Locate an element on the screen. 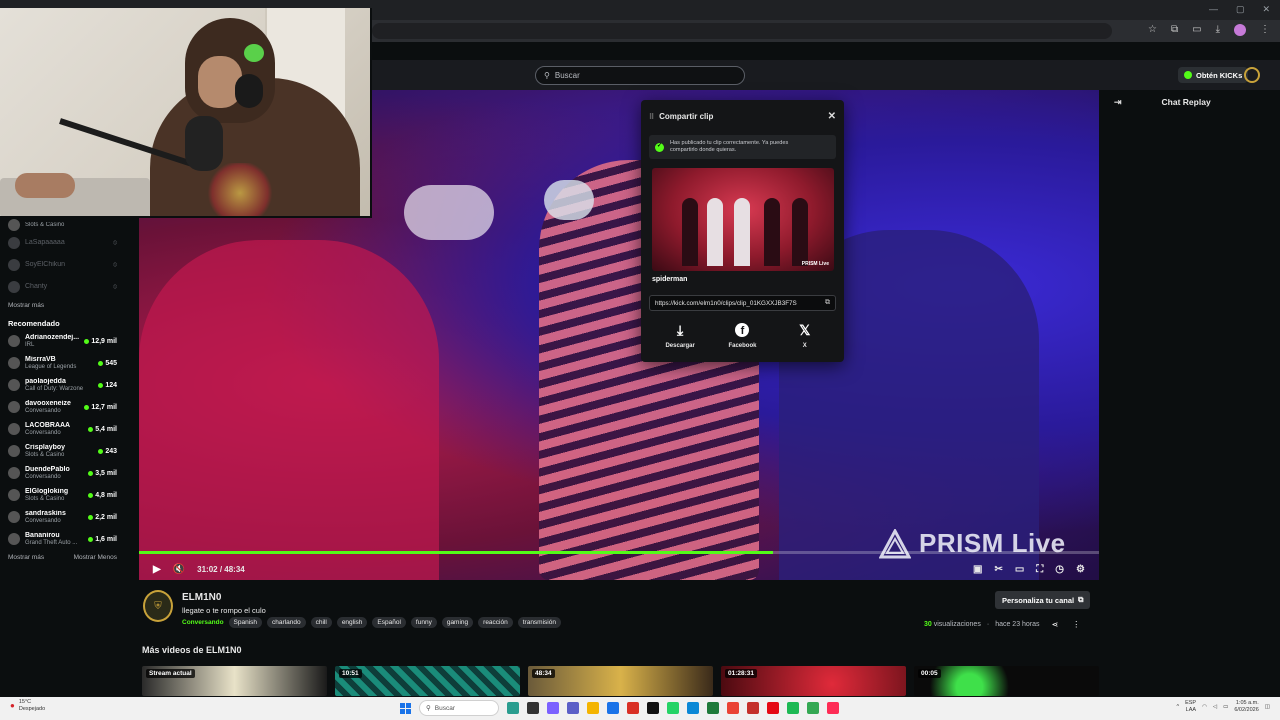 This screenshot has width=1280, height=720. fullscreen-icon: ⛶ is located at coordinates (1039, 569).